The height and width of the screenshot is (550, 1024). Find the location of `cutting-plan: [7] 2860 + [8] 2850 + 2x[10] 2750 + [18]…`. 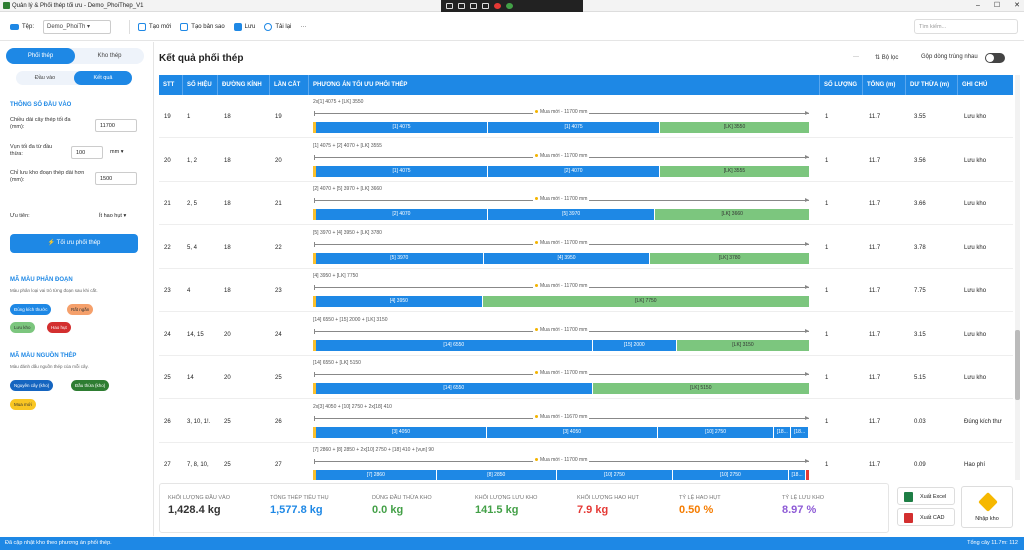

cutting-plan: [7] 2860 + [8] 2850 + 2x[10] 2750 + [18]… is located at coordinates (561, 461).